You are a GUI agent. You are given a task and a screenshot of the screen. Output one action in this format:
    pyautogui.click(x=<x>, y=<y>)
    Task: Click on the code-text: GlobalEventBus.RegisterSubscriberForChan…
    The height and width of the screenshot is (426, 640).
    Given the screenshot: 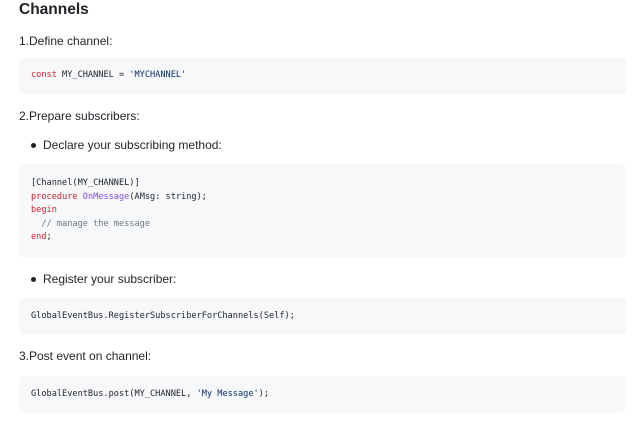 What is the action you would take?
    pyautogui.click(x=163, y=316)
    